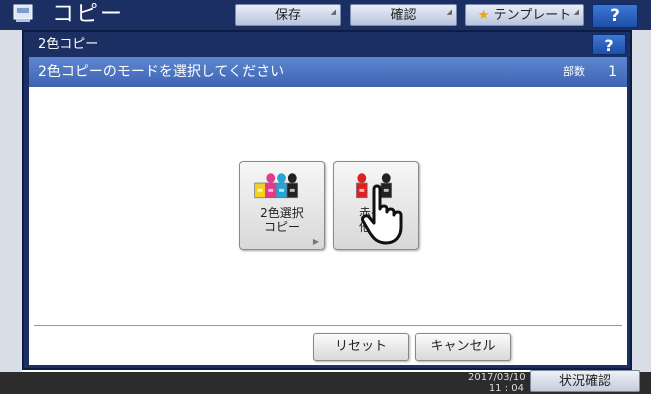  Describe the element at coordinates (463, 347) in the screenshot. I see `cancel-button: キャンセル` at that location.